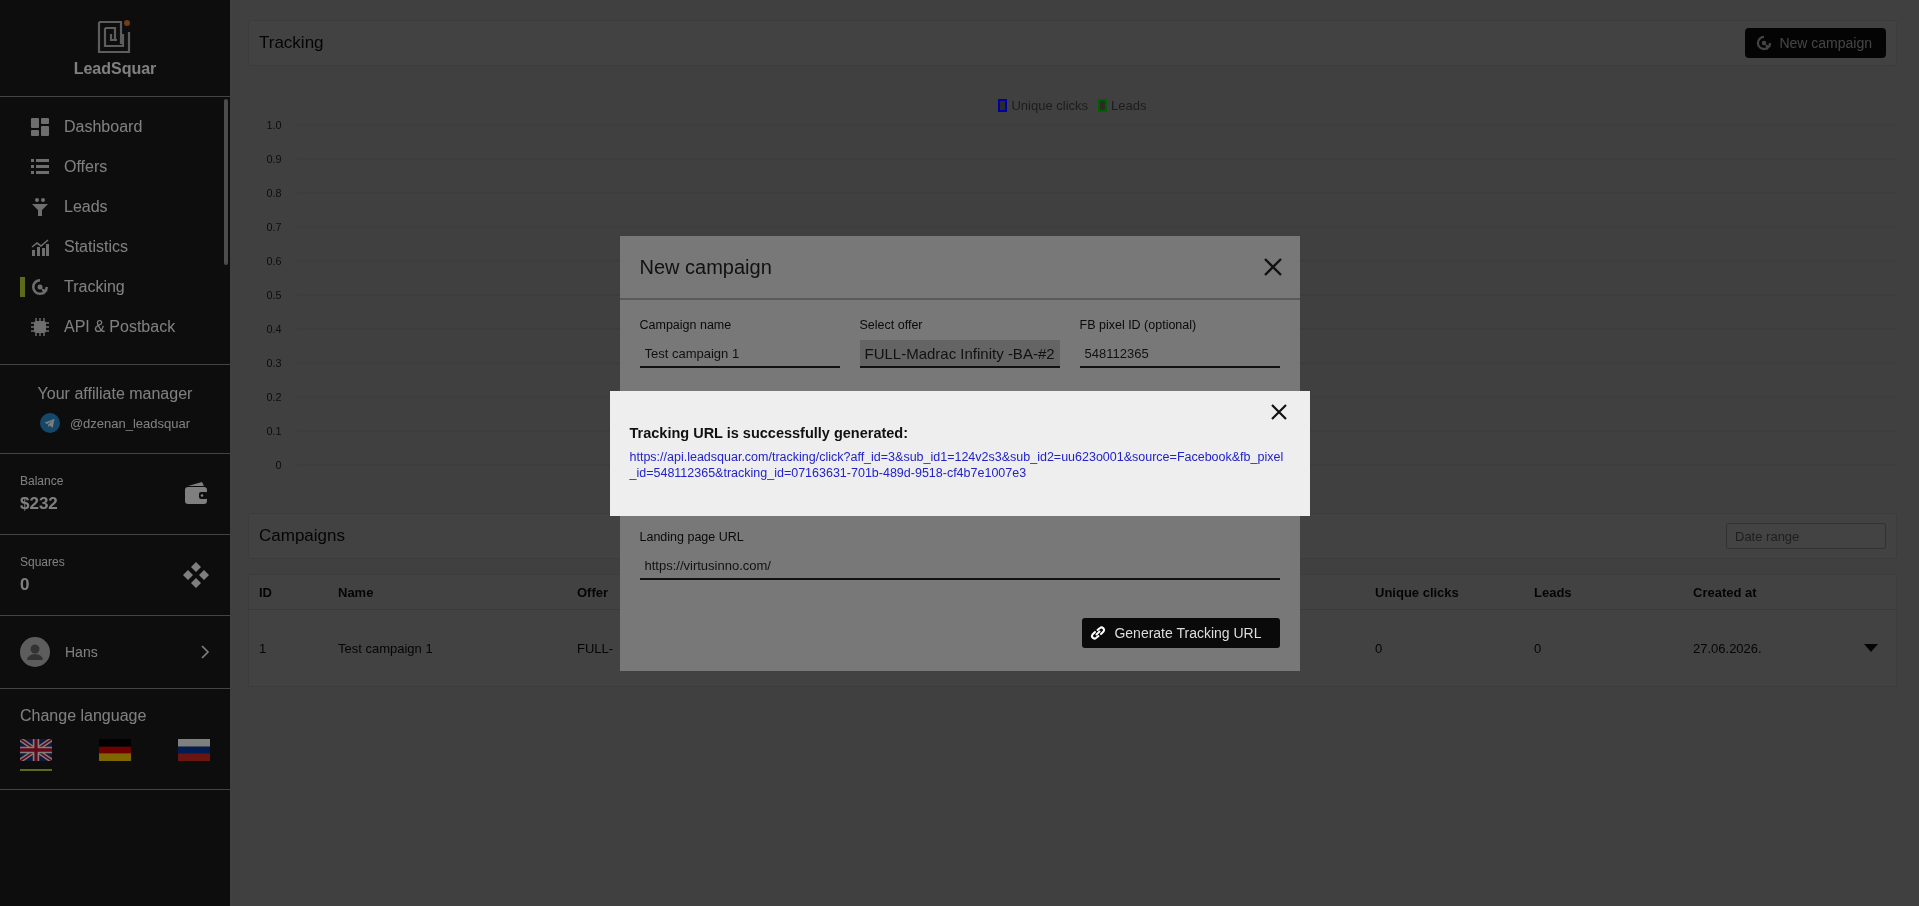 Image resolution: width=1919 pixels, height=906 pixels. Describe the element at coordinates (115, 247) in the screenshot. I see `nav-item: Statistics` at that location.